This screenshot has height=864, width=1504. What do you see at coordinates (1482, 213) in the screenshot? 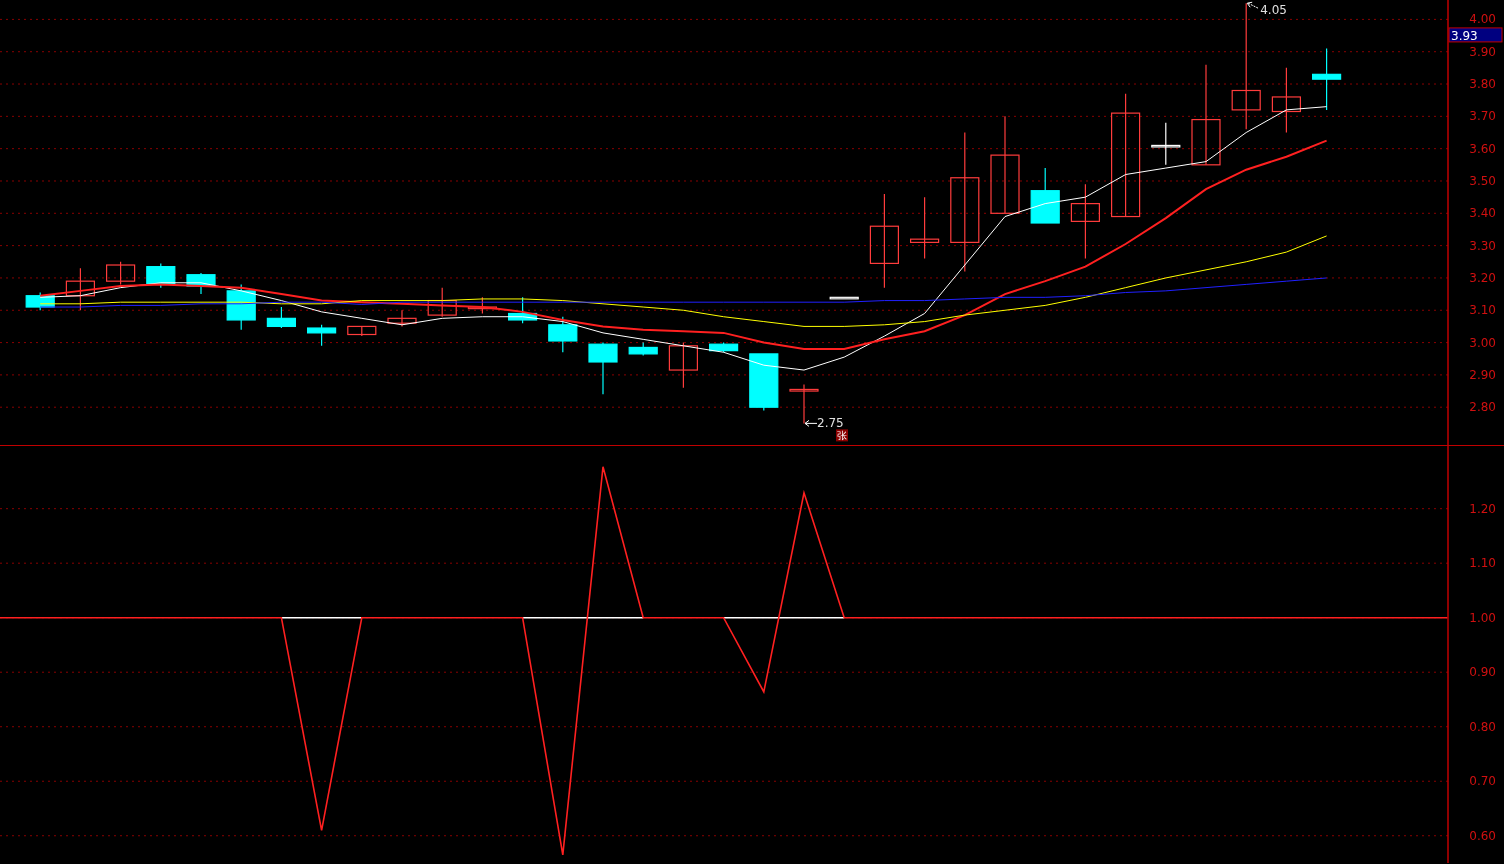
I see `axis-tick-label: 3.40` at bounding box center [1482, 213].